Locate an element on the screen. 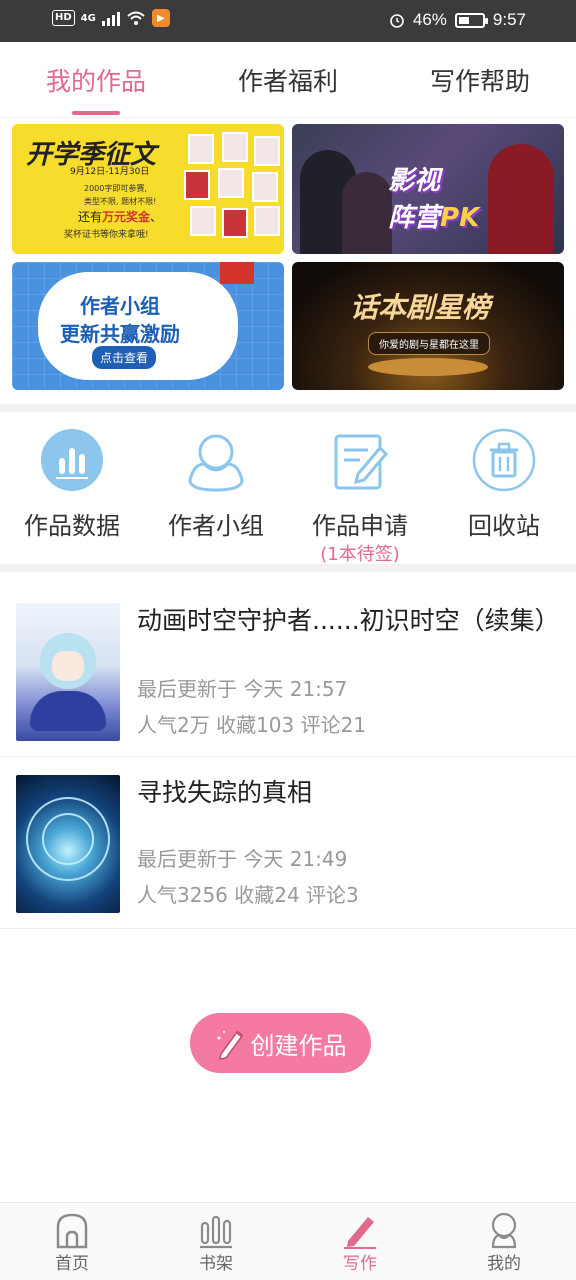  tab-writing-help: 写作帮助 is located at coordinates (480, 79).